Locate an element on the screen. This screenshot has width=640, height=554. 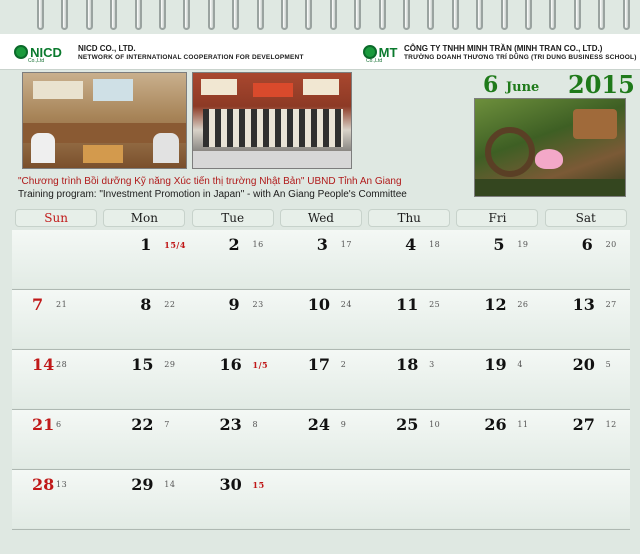
weekday-label: Tue is located at coordinates (232, 218).